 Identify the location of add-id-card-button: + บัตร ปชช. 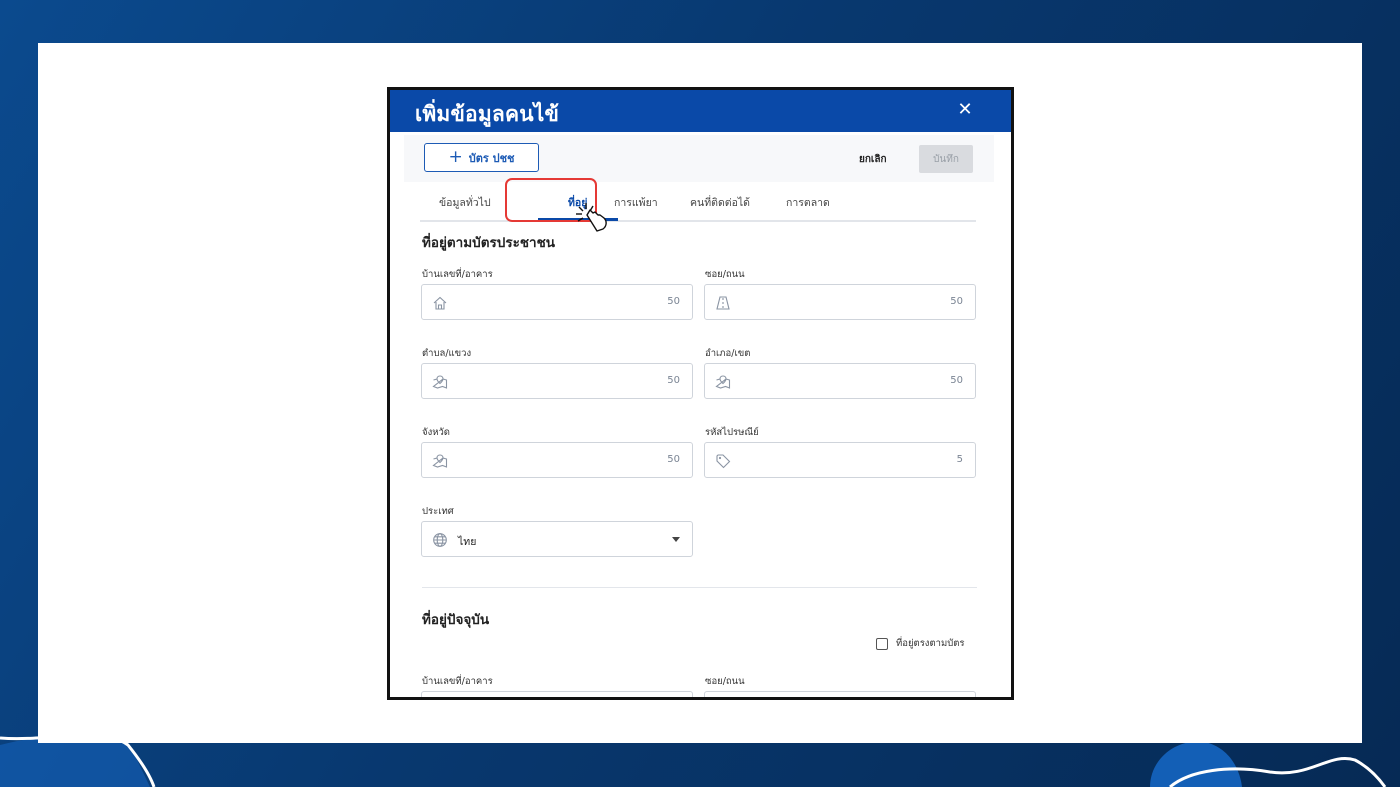
(481, 157).